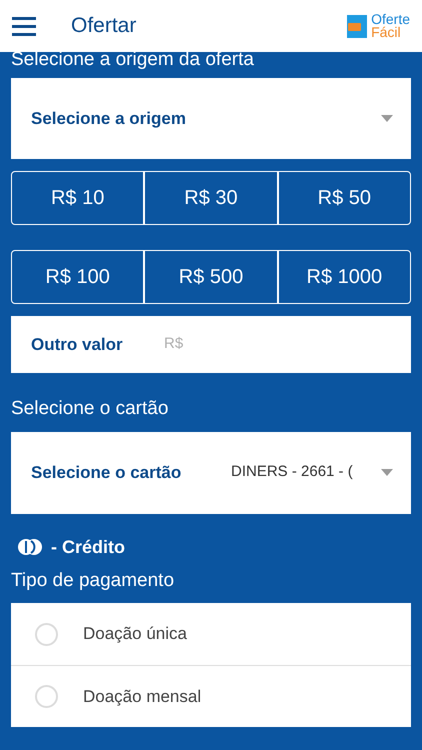 The image size is (422, 750). Describe the element at coordinates (77, 198) in the screenshot. I see `amount-button: R$ 10` at that location.